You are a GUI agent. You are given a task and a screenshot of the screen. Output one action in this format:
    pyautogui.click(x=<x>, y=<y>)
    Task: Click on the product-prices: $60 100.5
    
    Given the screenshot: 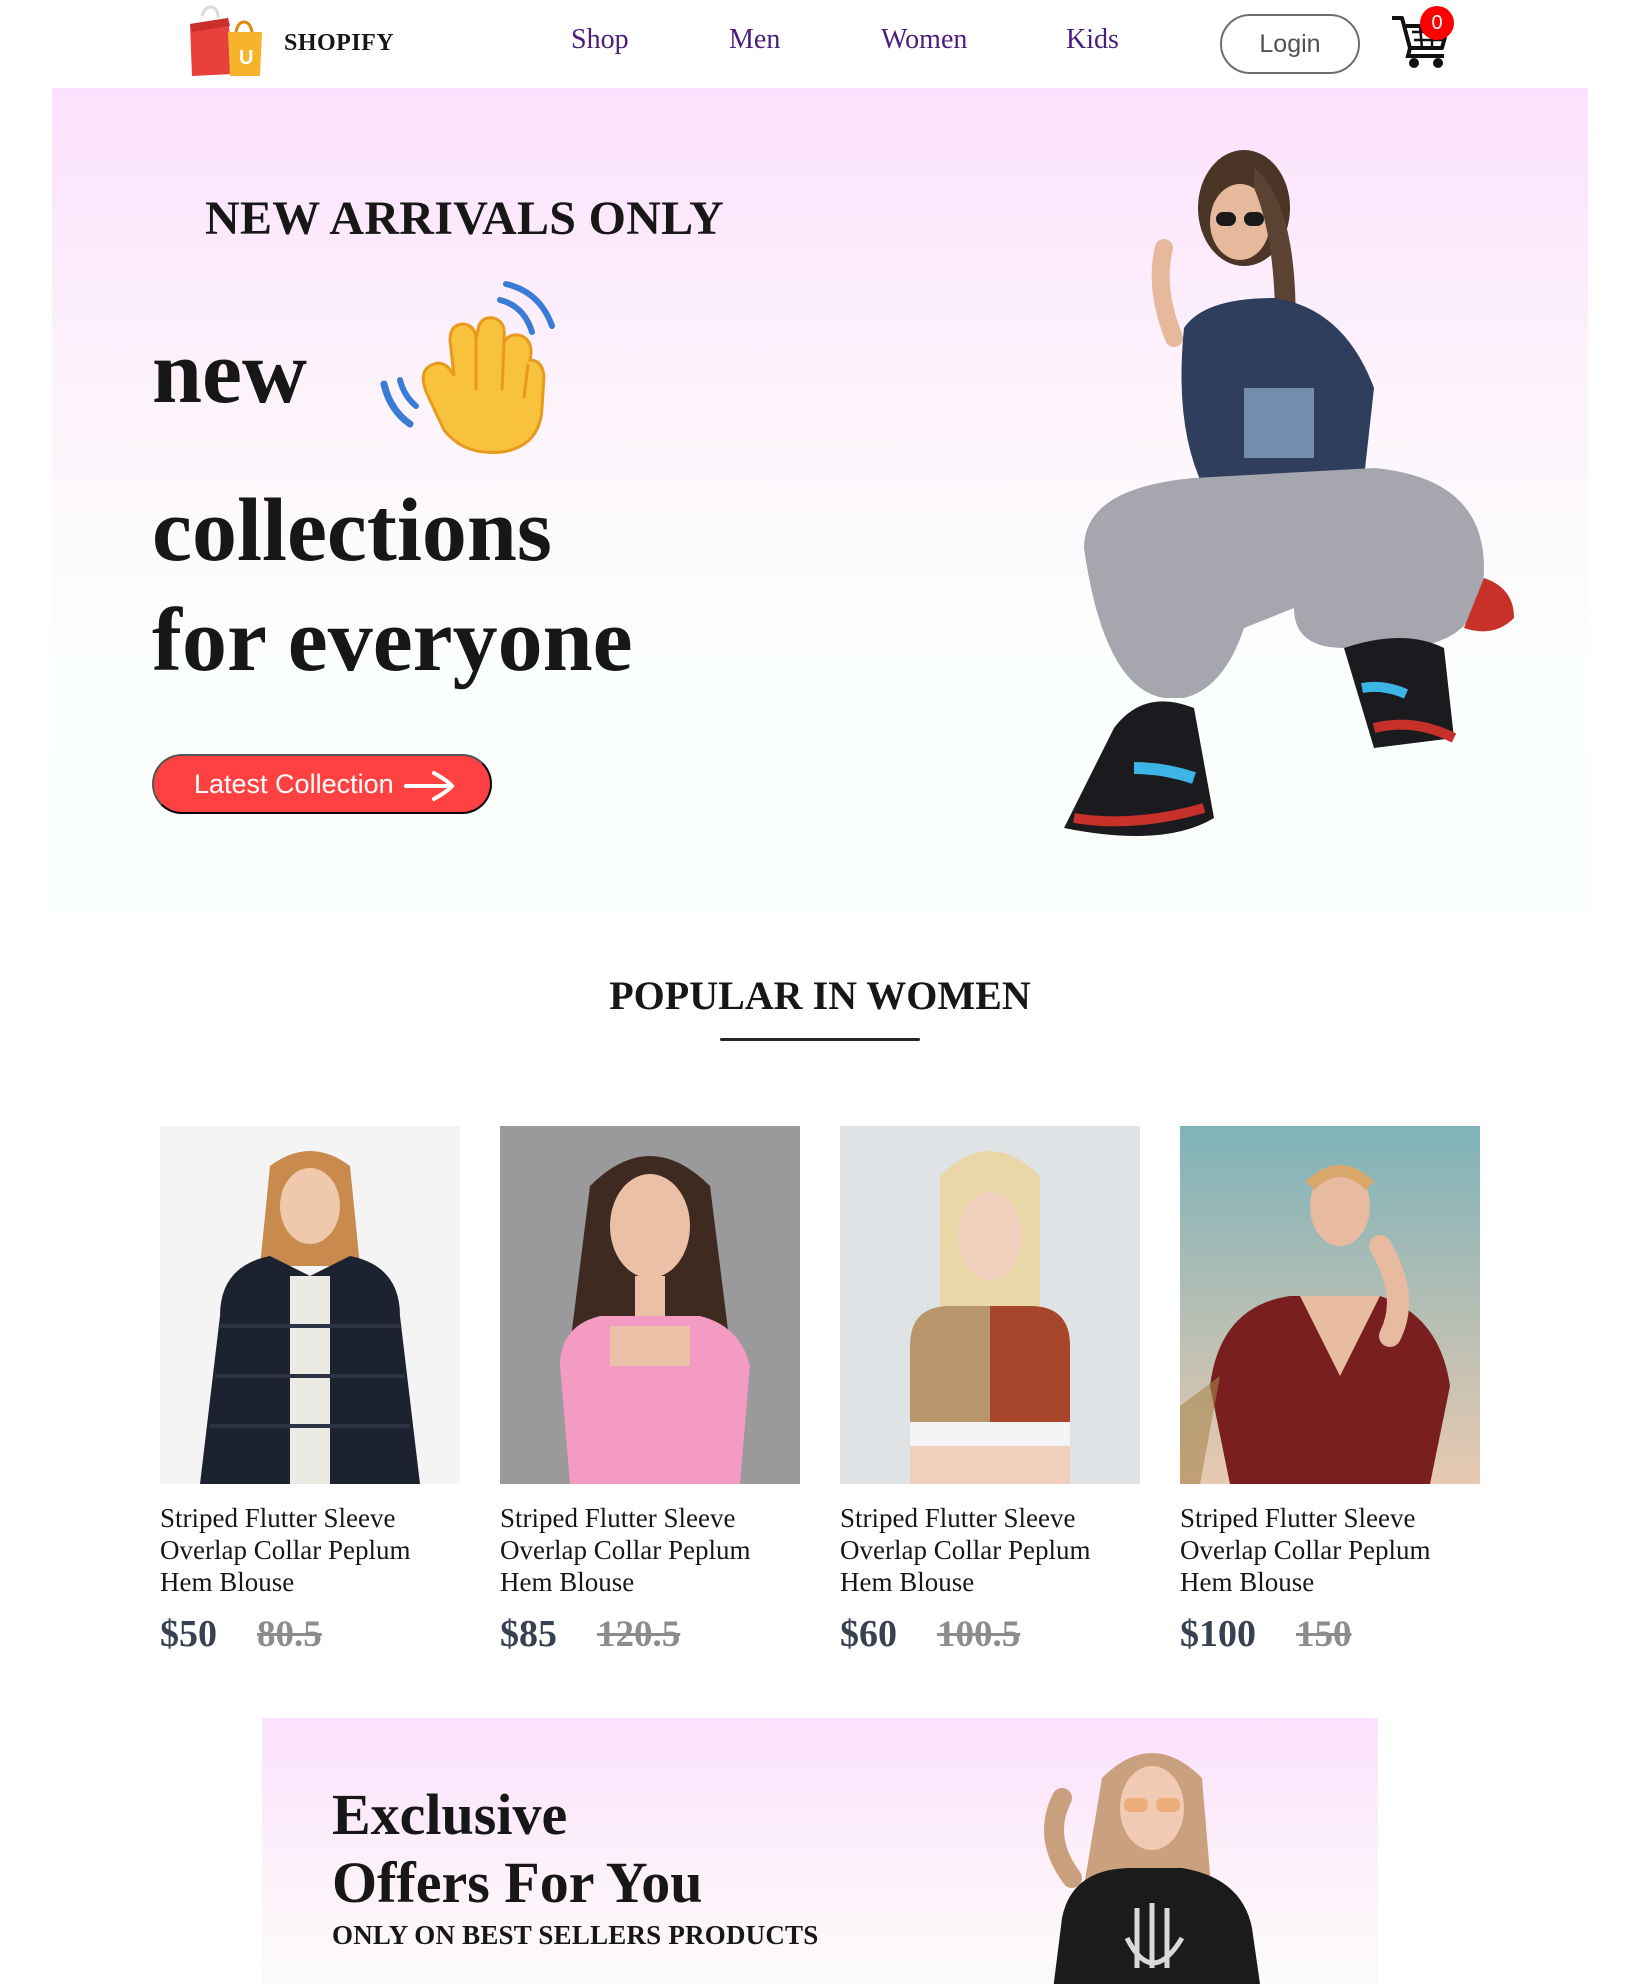 What is the action you would take?
    pyautogui.click(x=990, y=1634)
    